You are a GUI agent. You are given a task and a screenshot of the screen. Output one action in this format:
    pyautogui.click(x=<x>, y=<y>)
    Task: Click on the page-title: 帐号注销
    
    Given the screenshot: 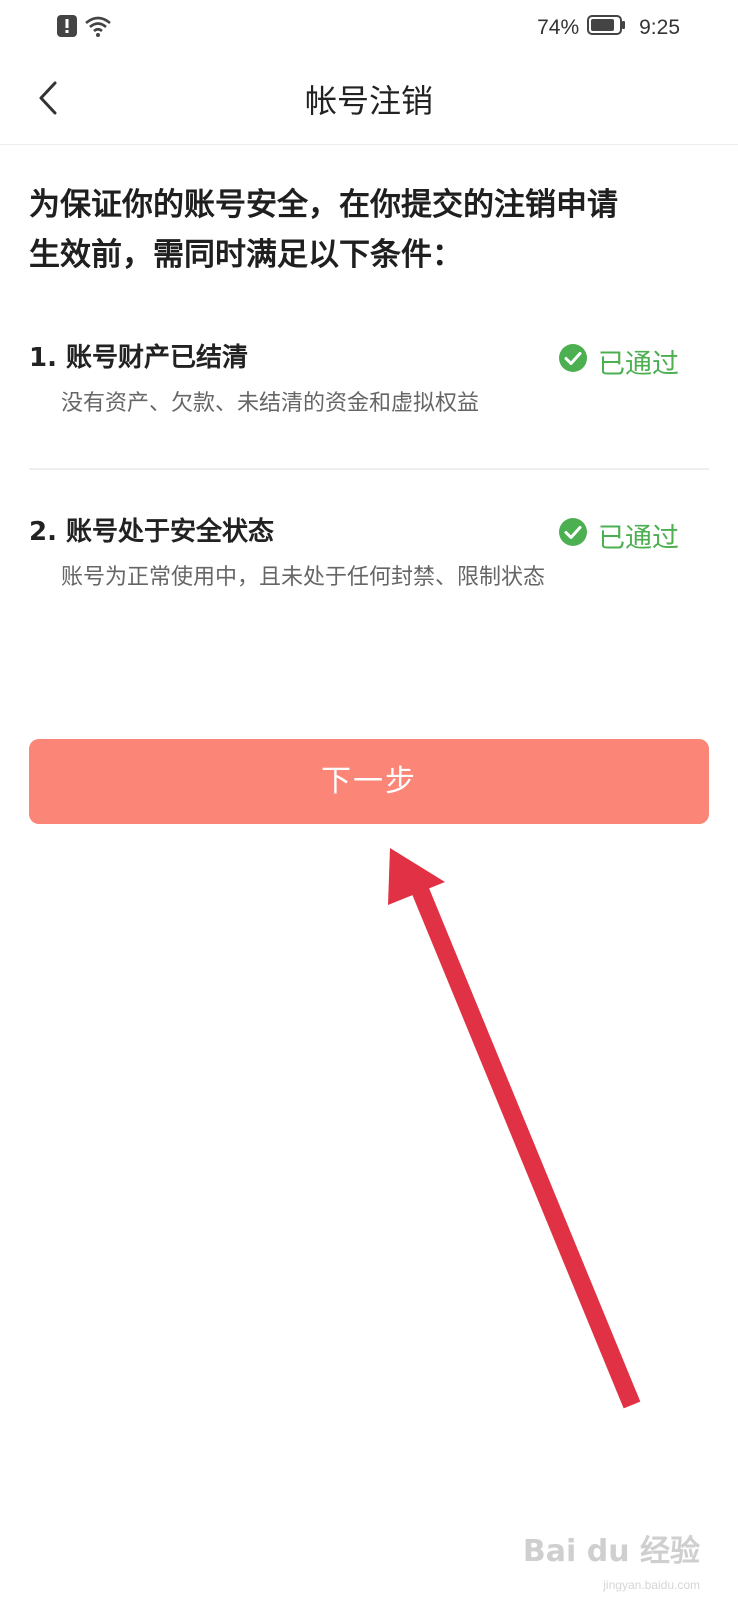 What is the action you would take?
    pyautogui.click(x=368, y=101)
    